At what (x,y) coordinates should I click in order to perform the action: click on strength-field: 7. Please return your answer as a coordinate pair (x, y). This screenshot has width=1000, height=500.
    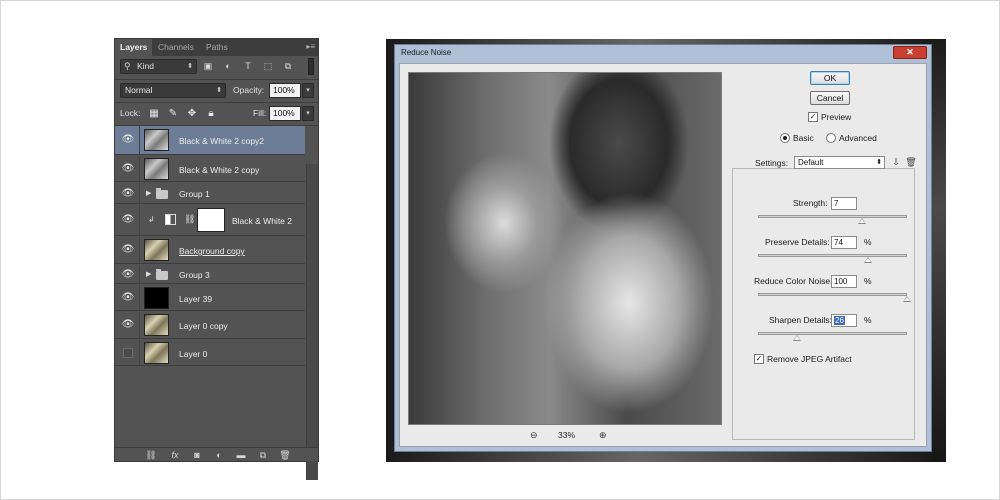
    Looking at the image, I should click on (844, 203).